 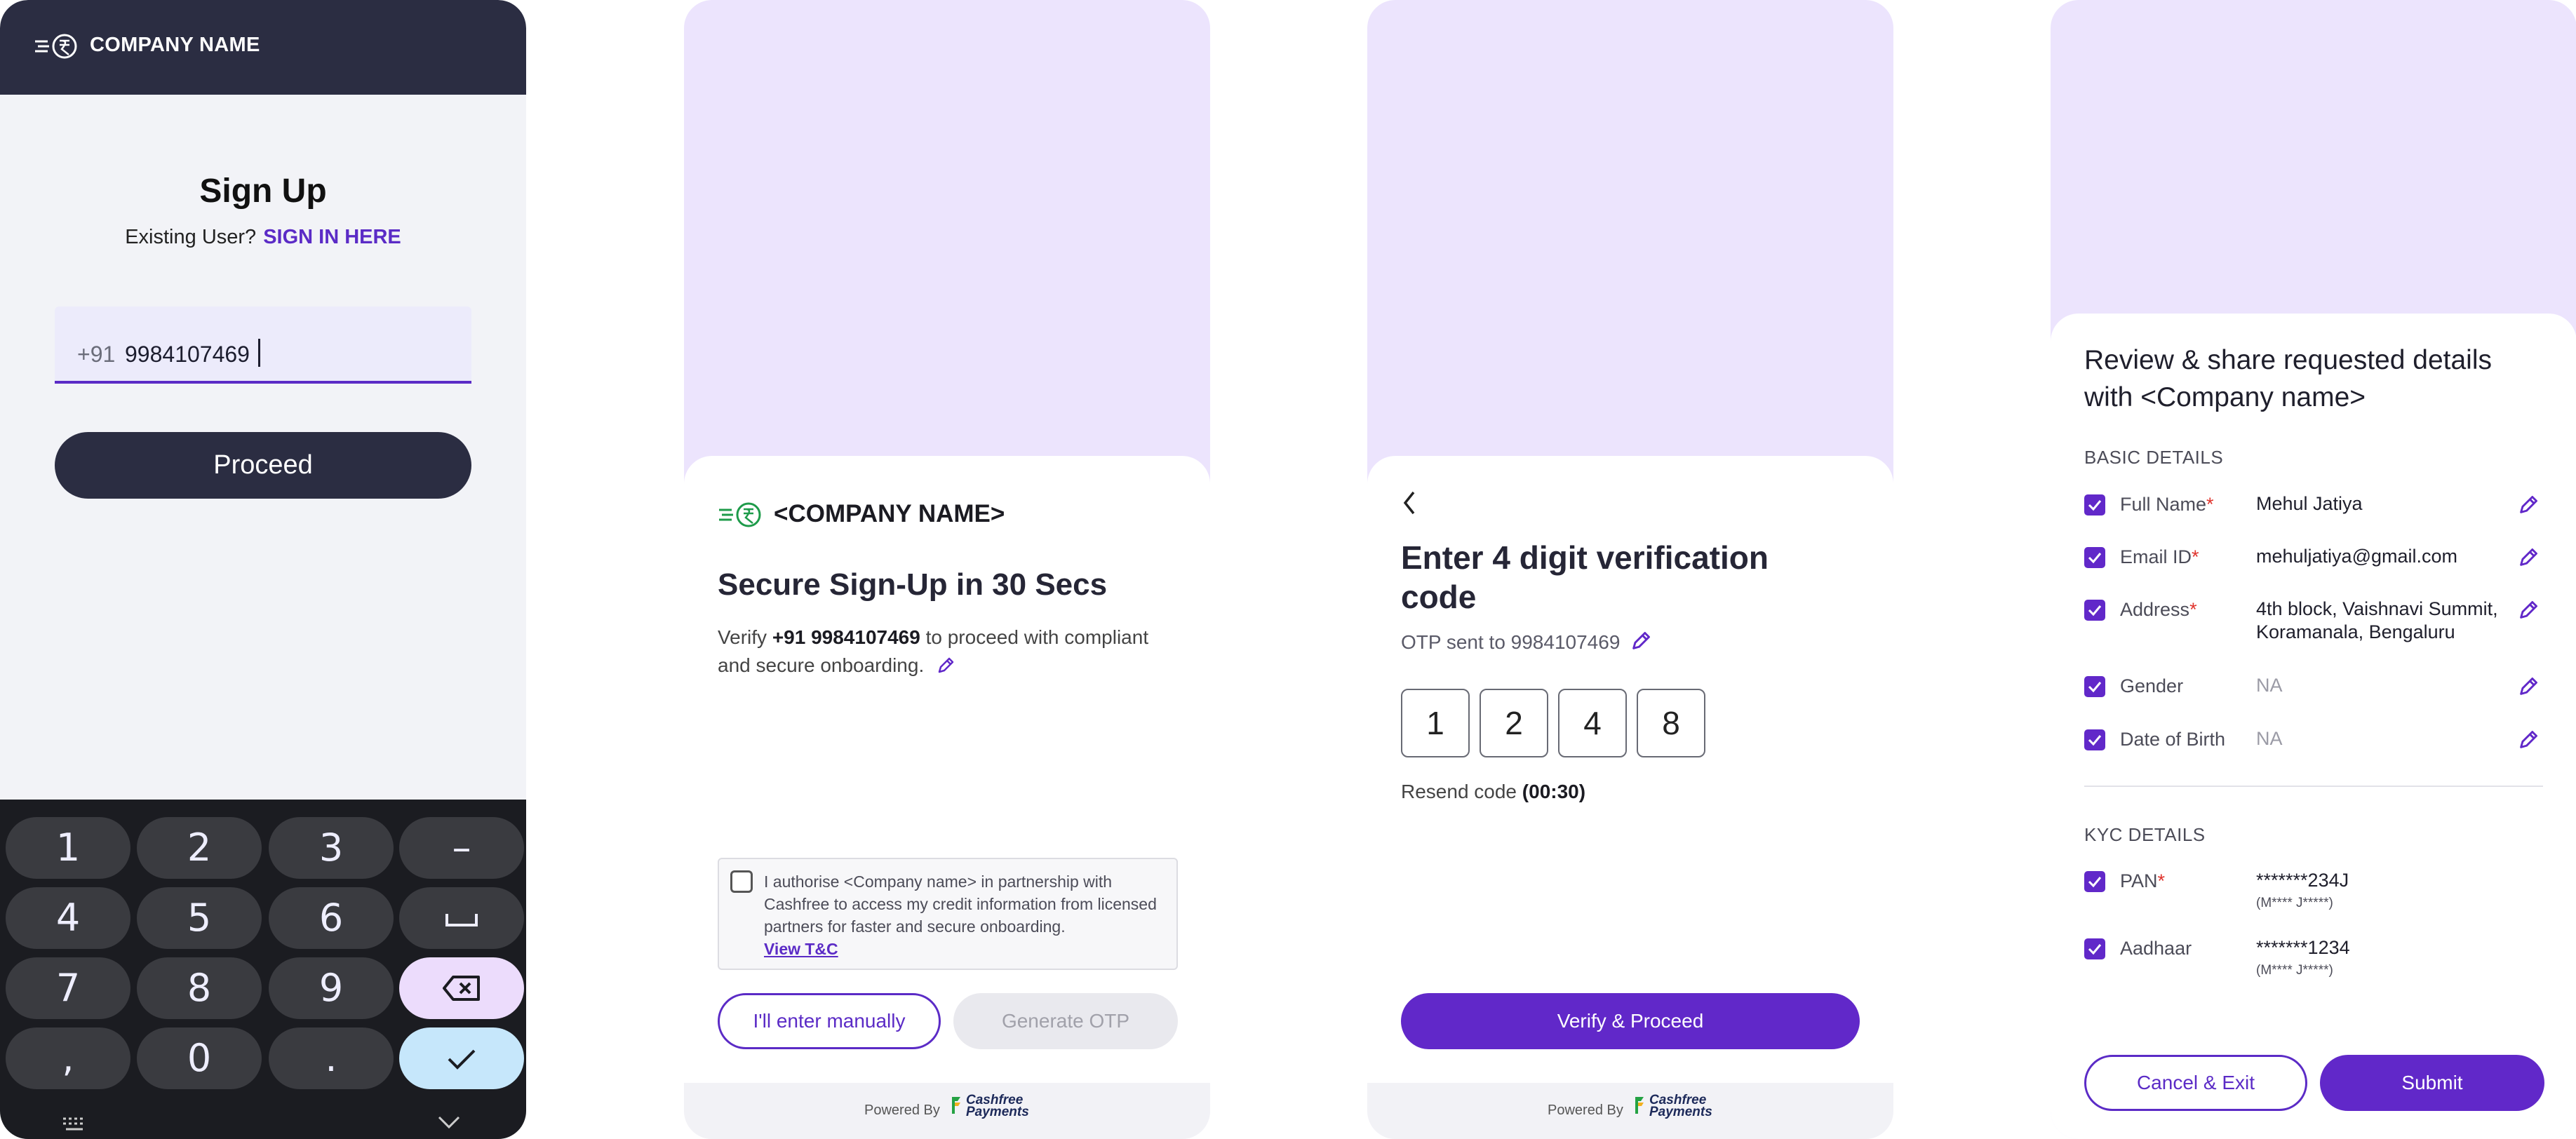 What do you see at coordinates (331, 1058) in the screenshot?
I see `key-period: .` at bounding box center [331, 1058].